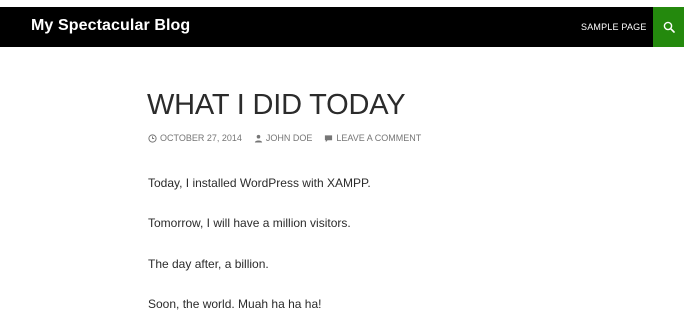 The image size is (684, 315). I want to click on post-date: OCTOBER 27, 2014, so click(201, 138).